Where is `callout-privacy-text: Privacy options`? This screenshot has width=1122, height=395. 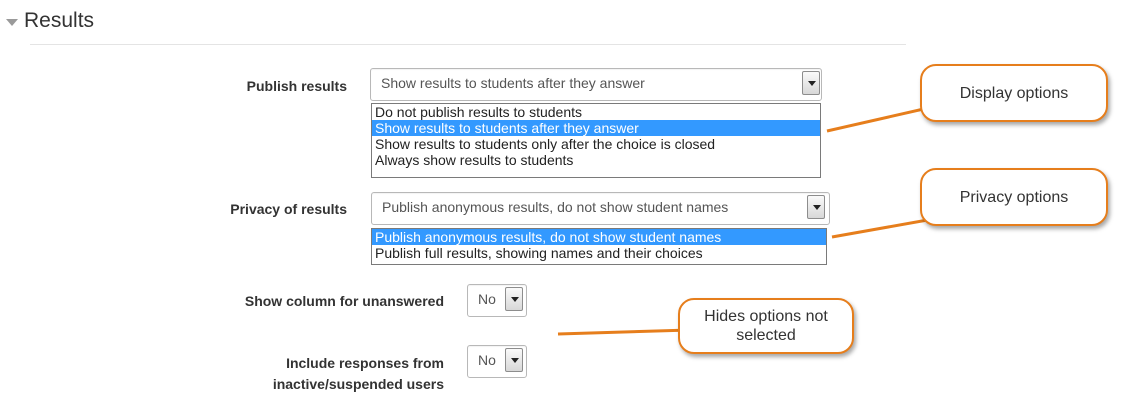
callout-privacy-text: Privacy options is located at coordinates (1014, 197).